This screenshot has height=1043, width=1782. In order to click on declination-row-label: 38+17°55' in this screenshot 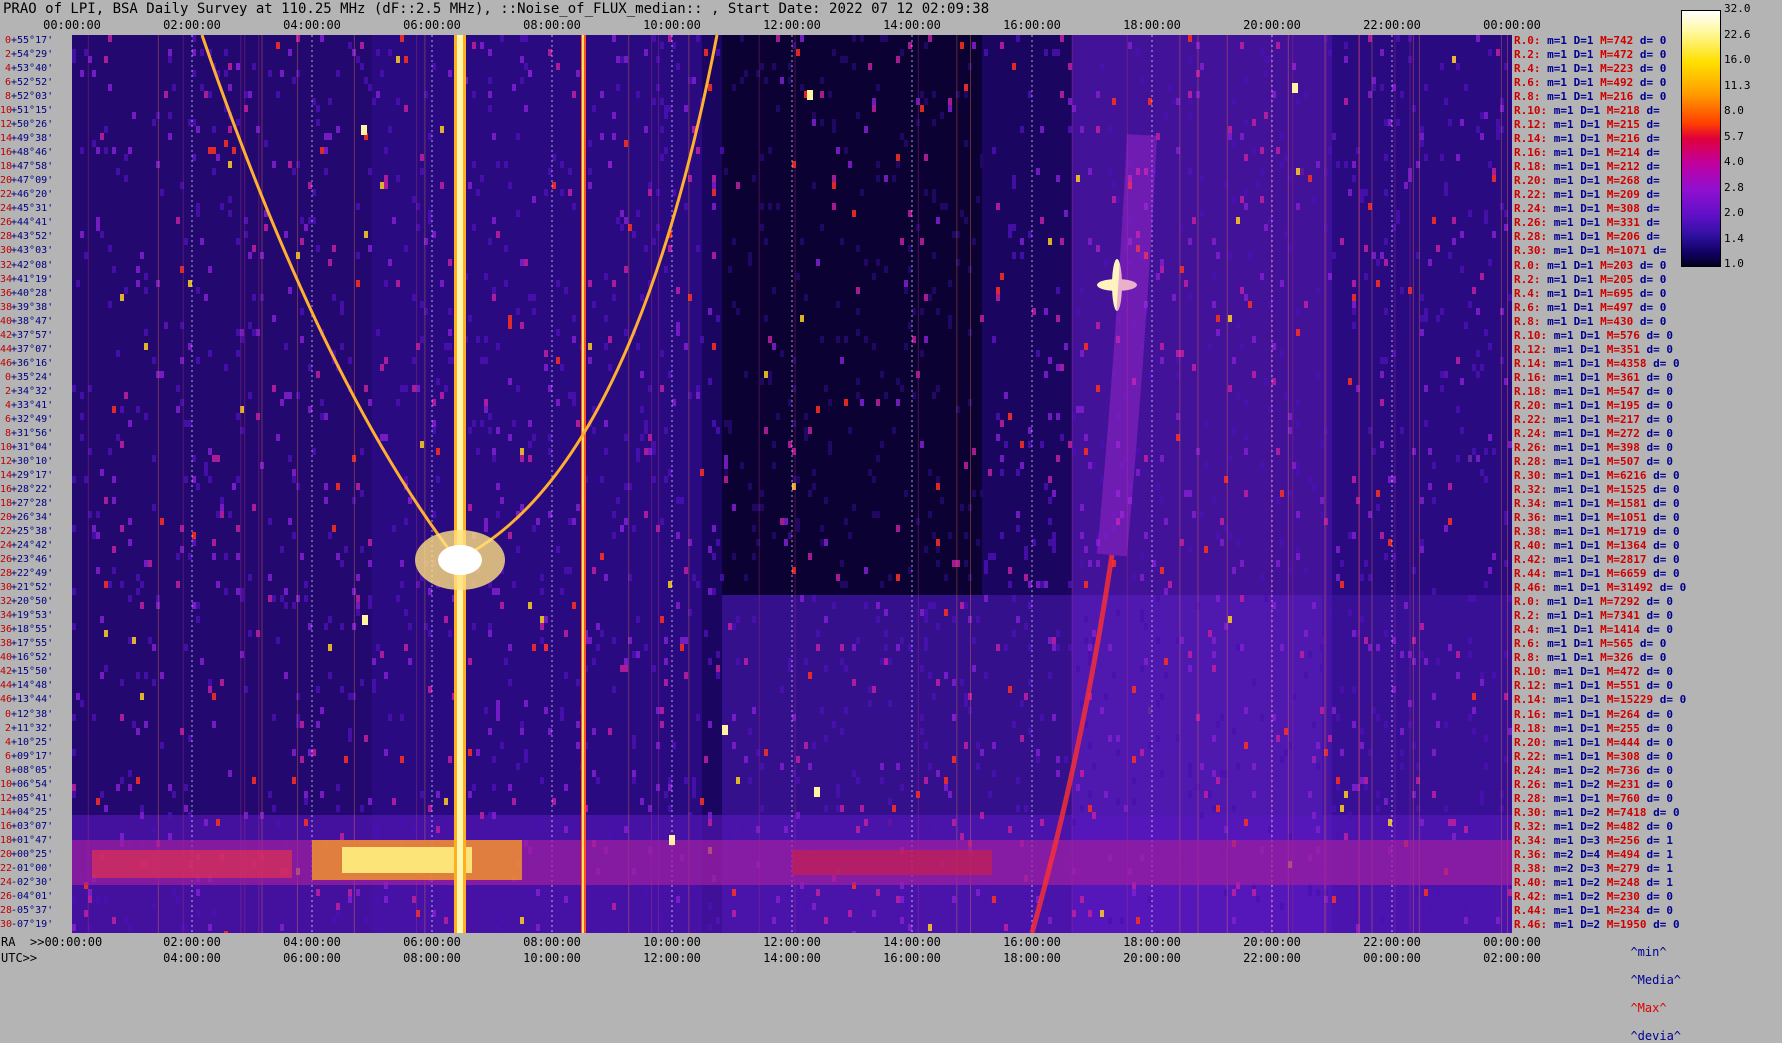, I will do `click(36, 643)`.